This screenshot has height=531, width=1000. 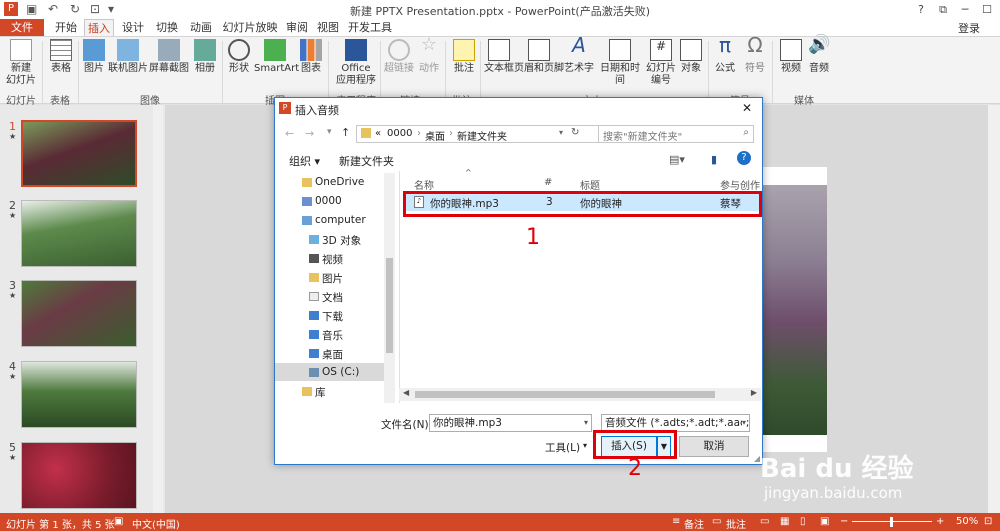 What do you see at coordinates (965, 9) in the screenshot?
I see `minimize-button: ─` at bounding box center [965, 9].